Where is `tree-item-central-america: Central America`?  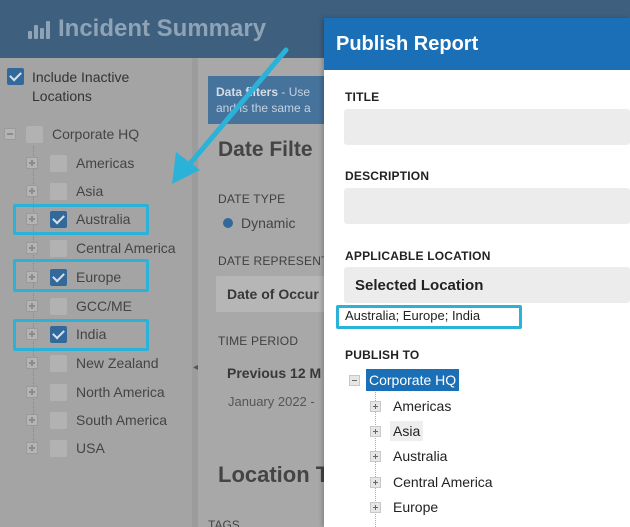
tree-item-central-america: Central America is located at coordinates (101, 248).